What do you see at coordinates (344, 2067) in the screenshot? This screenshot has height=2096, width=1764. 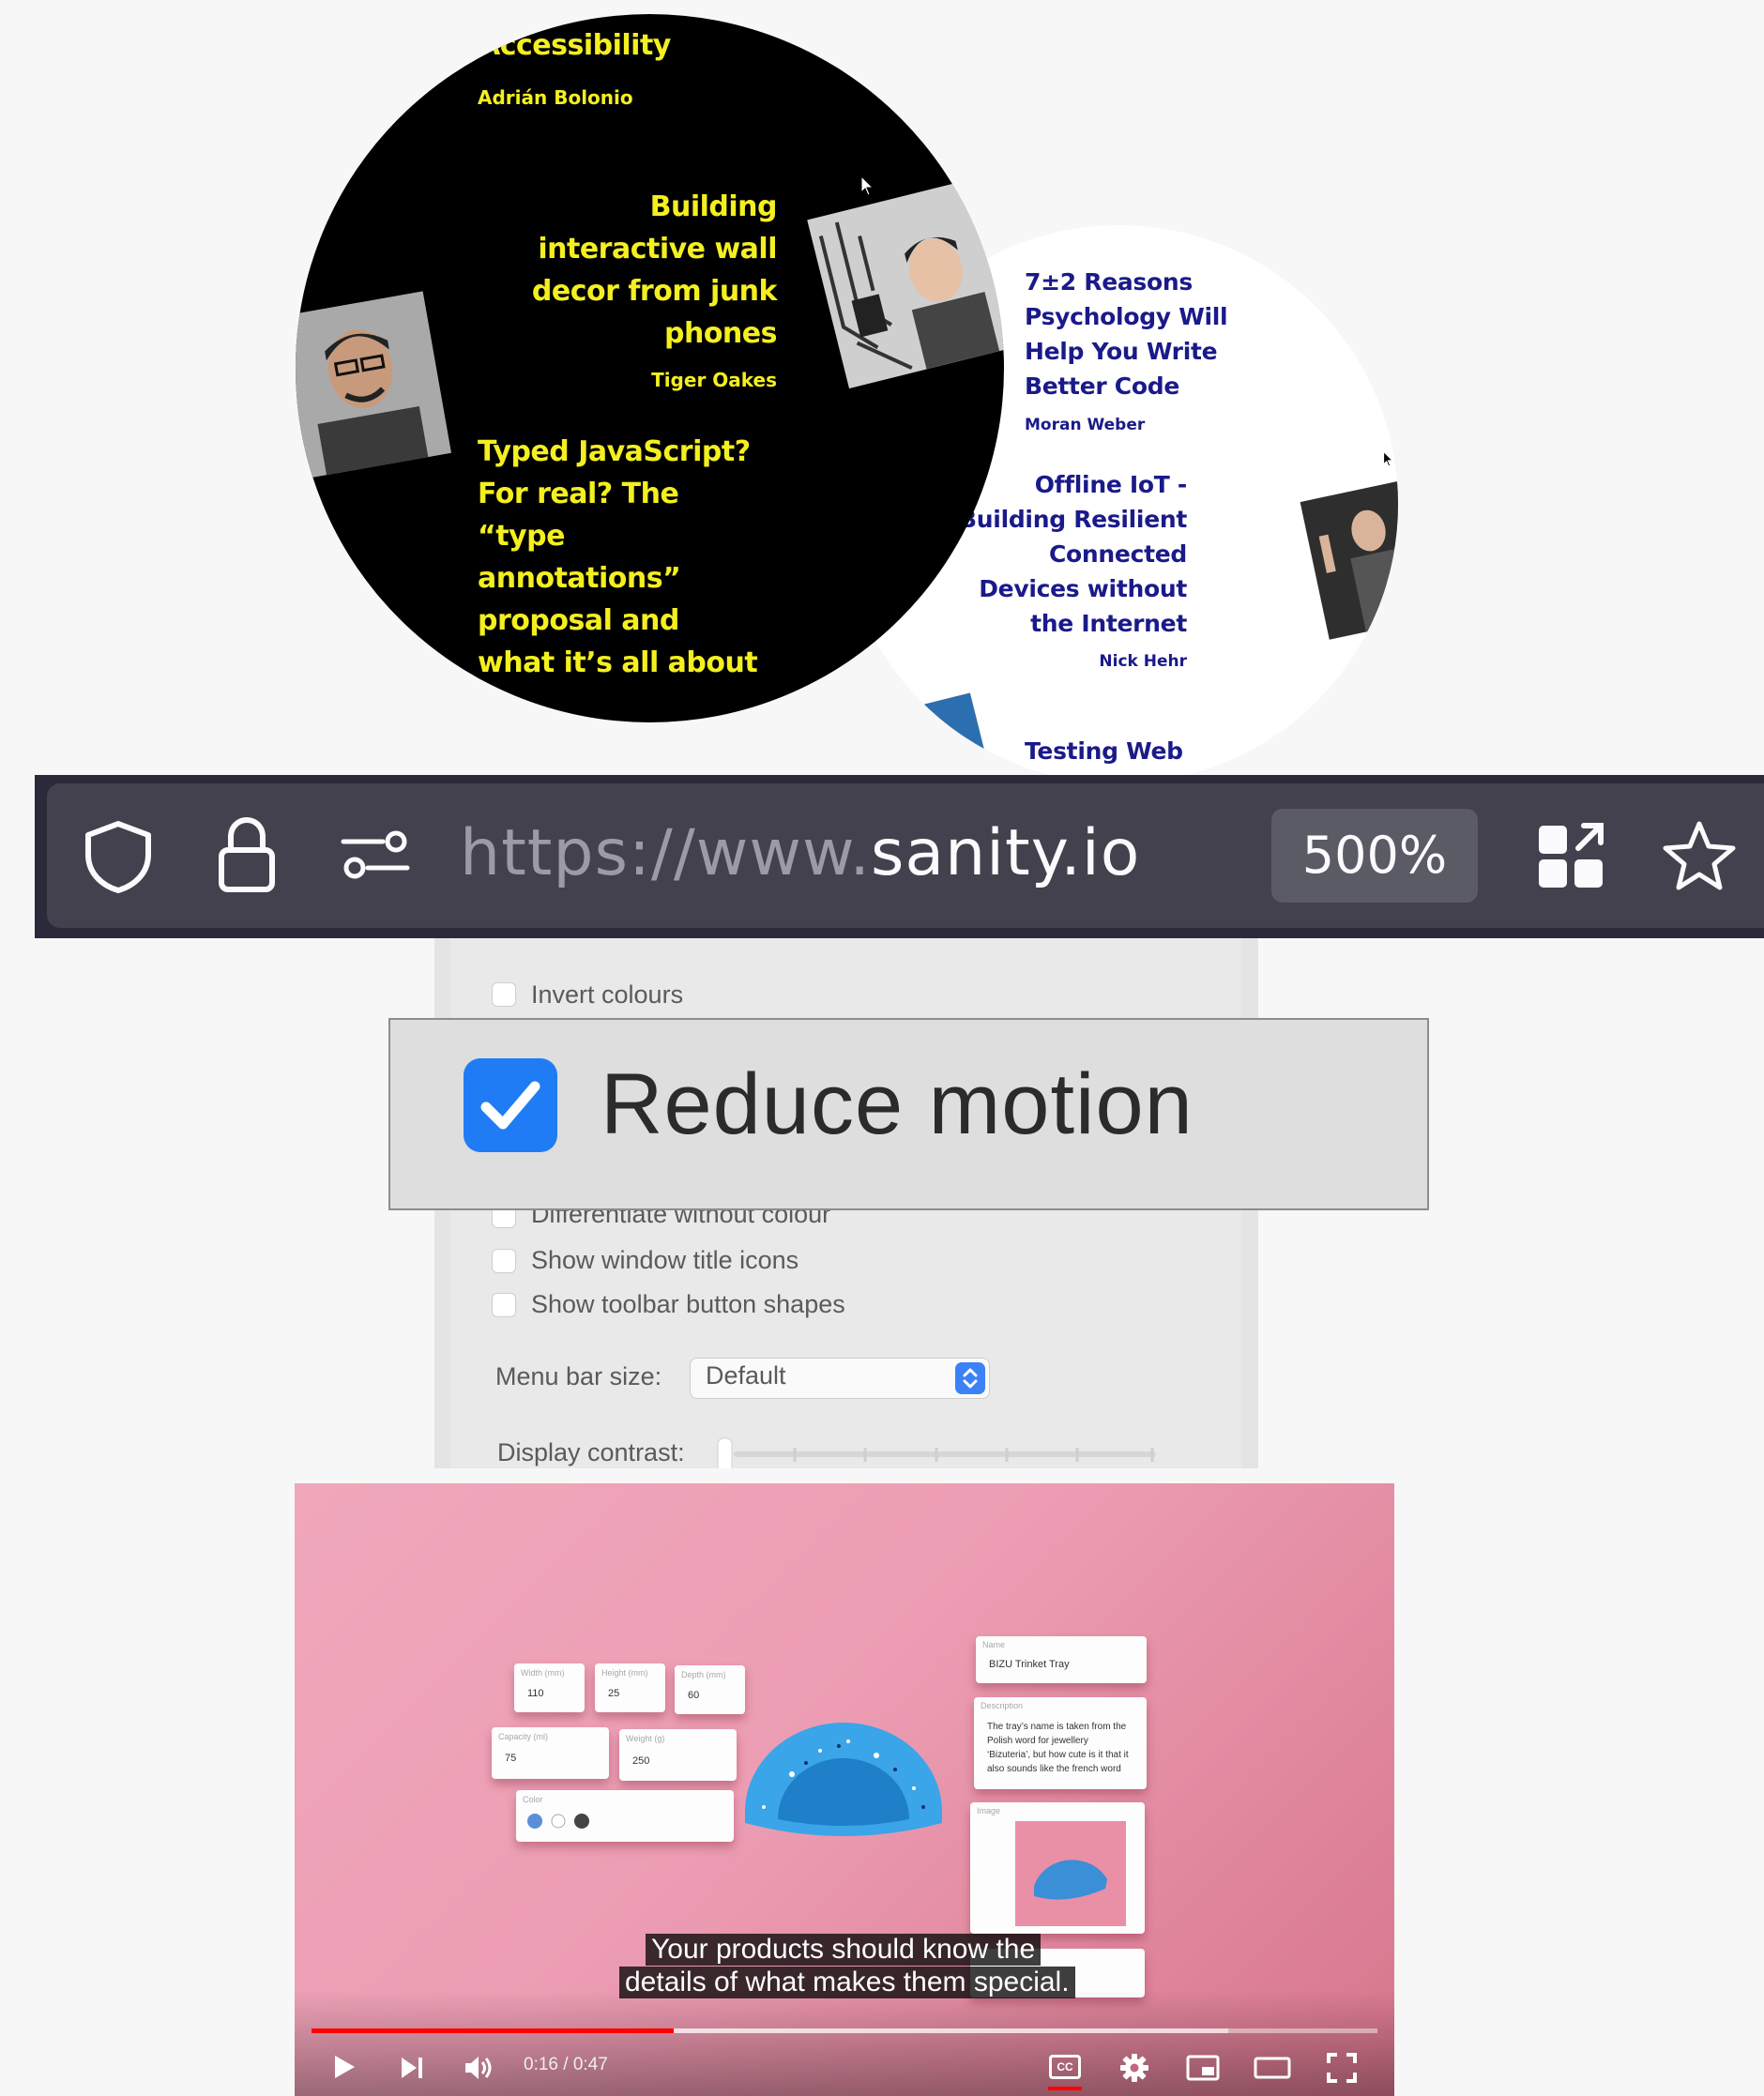 I see `play-icon` at bounding box center [344, 2067].